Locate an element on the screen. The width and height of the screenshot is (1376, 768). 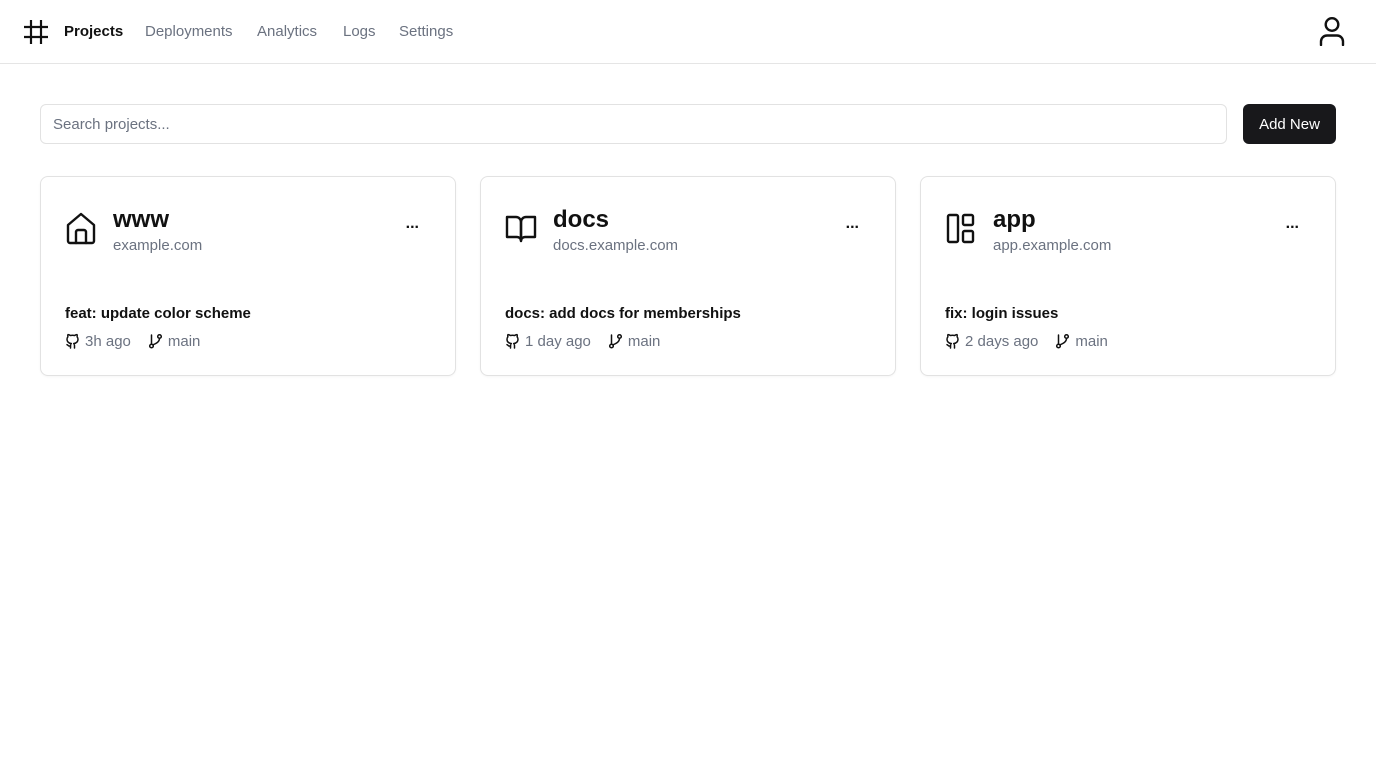
layout-dashboard-icon is located at coordinates (960, 228).